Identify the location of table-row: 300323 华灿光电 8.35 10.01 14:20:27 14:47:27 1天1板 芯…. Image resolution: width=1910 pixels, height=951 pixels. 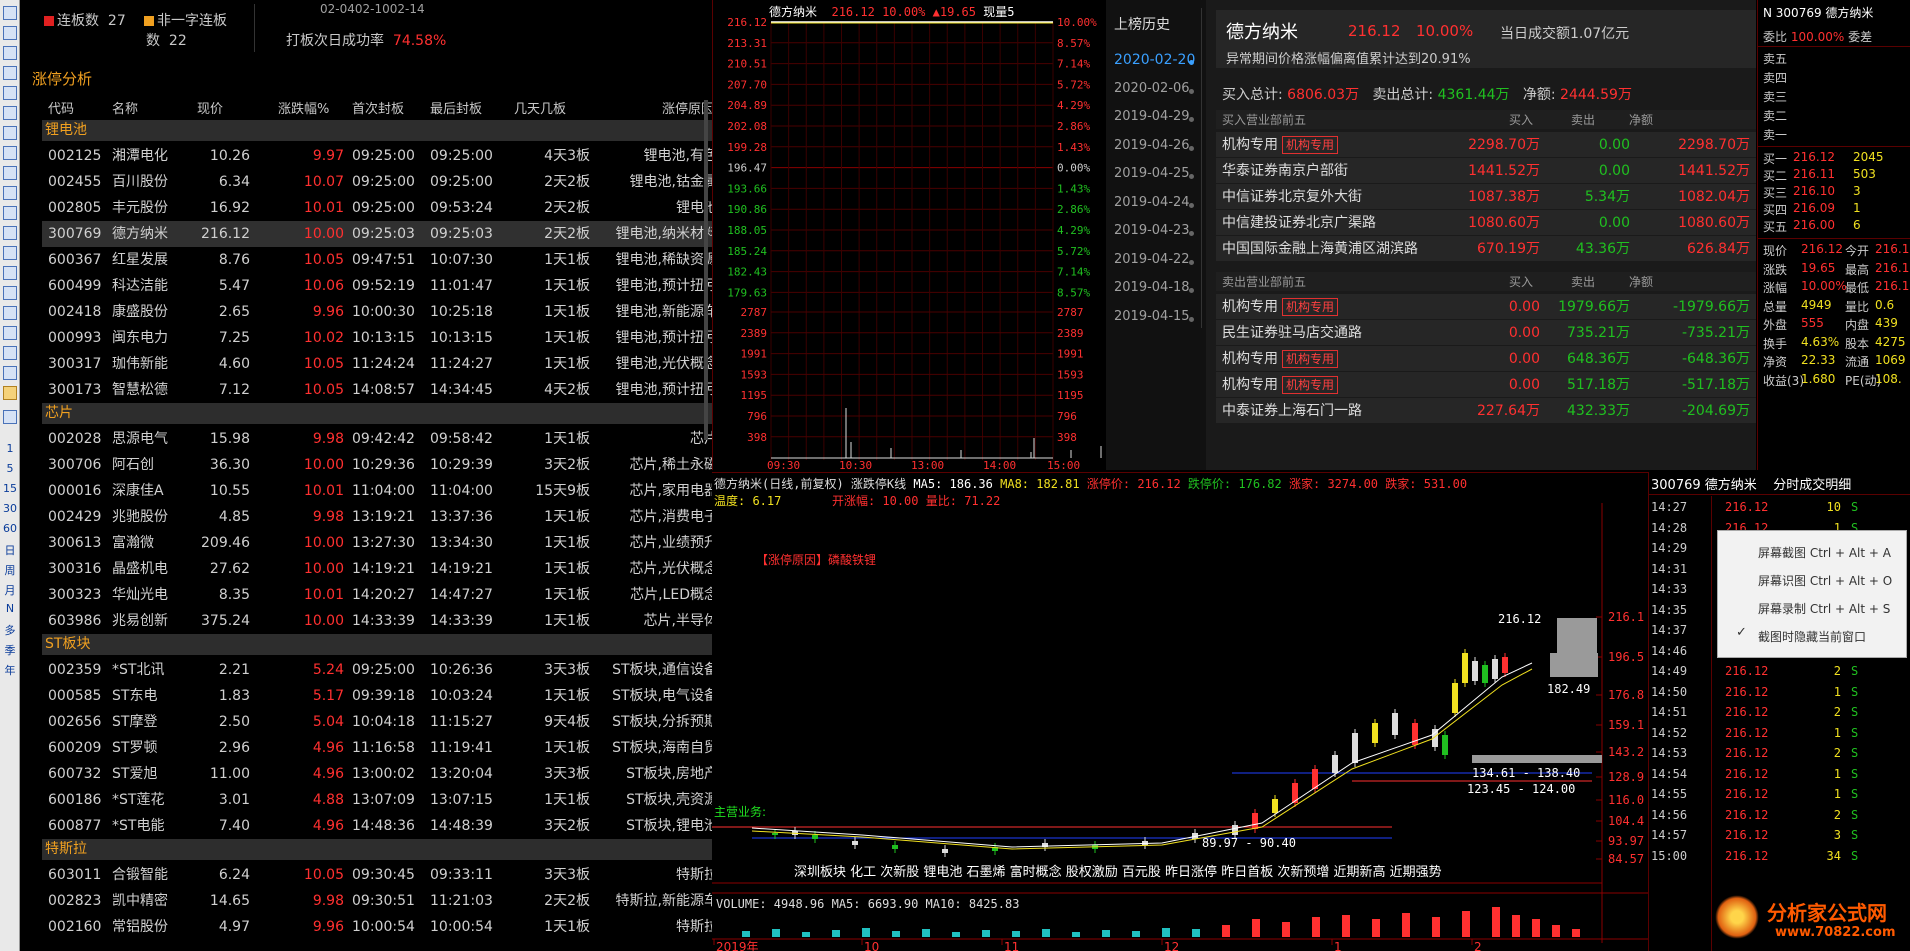
(382, 595).